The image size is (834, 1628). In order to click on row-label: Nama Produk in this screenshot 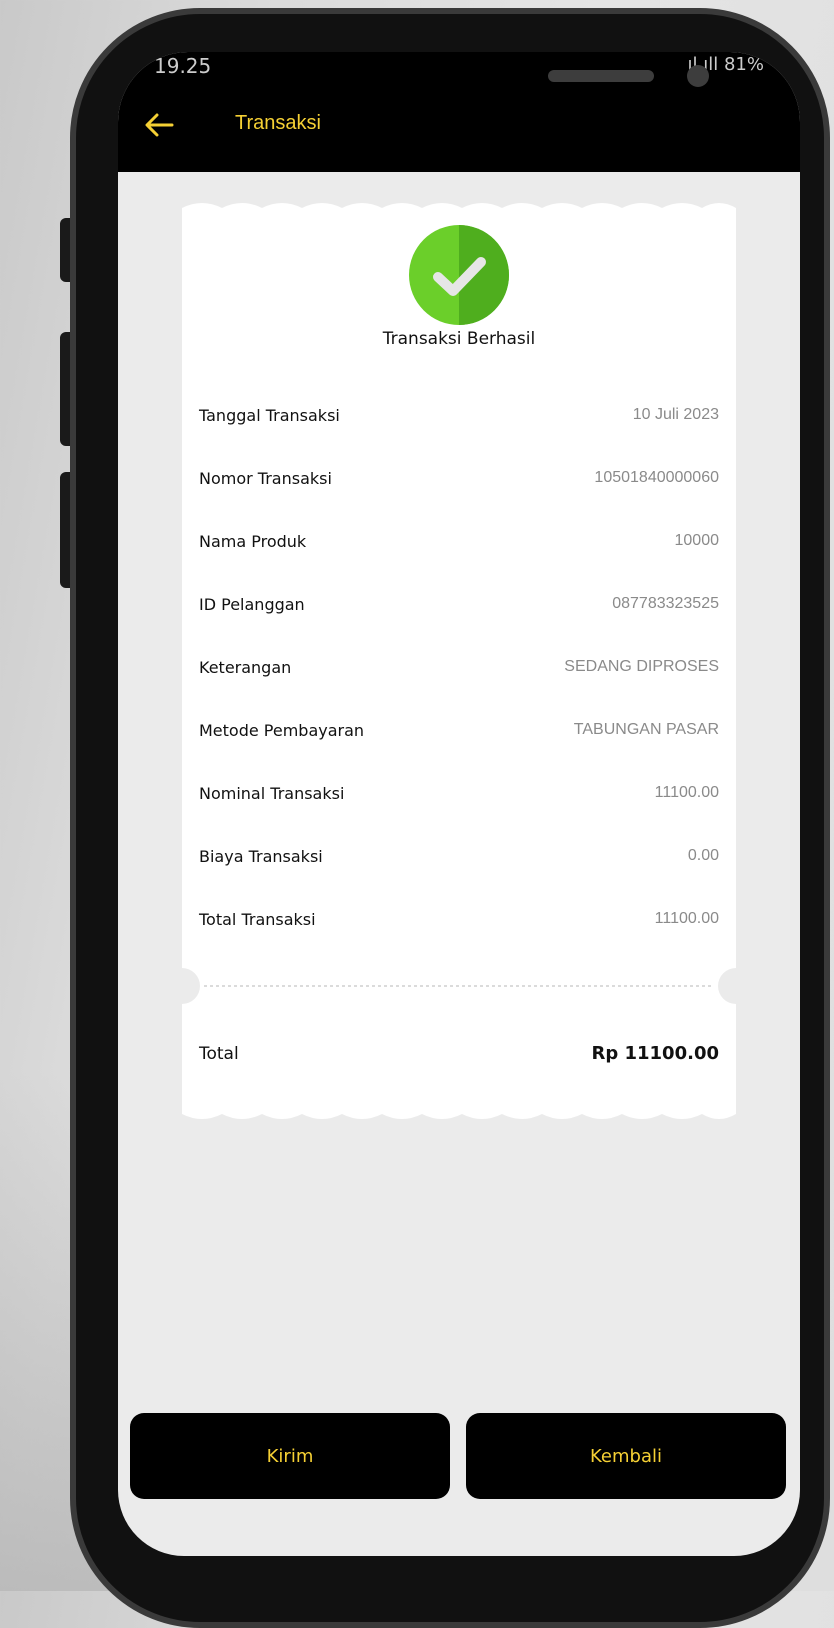, I will do `click(253, 541)`.